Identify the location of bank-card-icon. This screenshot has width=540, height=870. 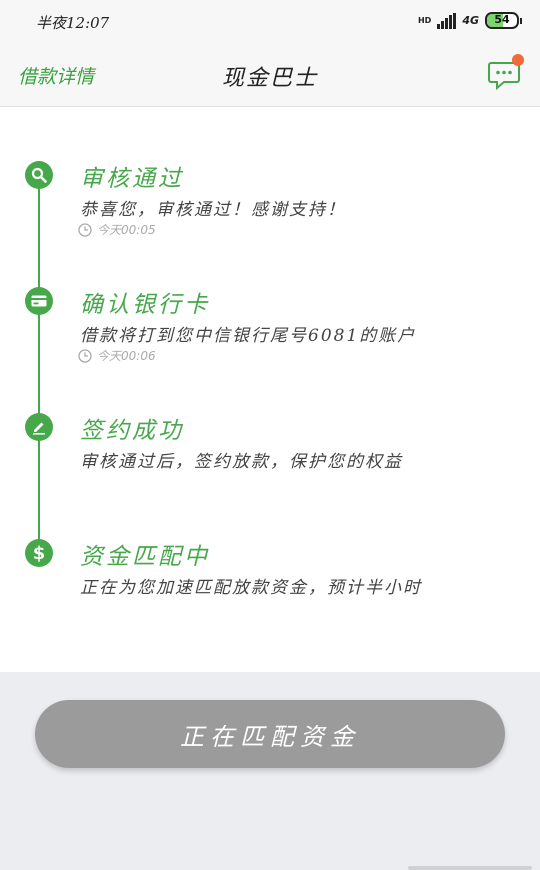
(39, 301).